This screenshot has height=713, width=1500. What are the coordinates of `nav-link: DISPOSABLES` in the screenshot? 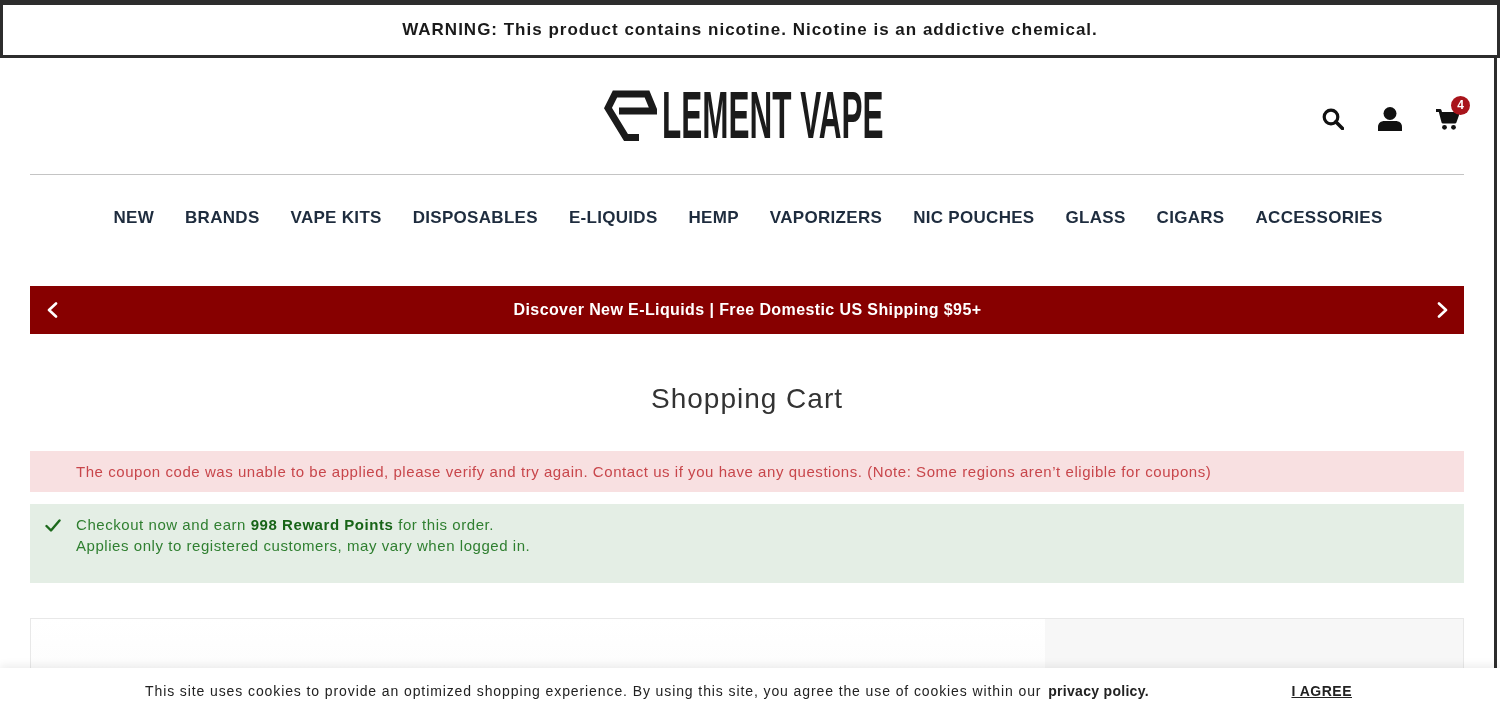 It's located at (475, 218).